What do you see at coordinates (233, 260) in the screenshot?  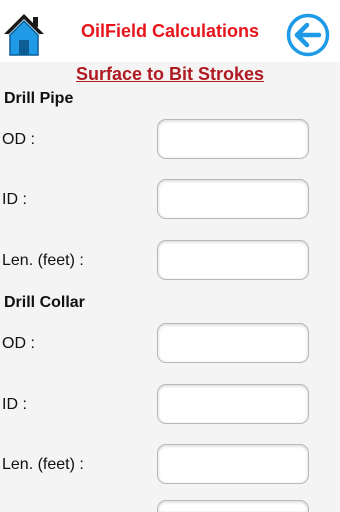 I see `drill-pipe-length-input` at bounding box center [233, 260].